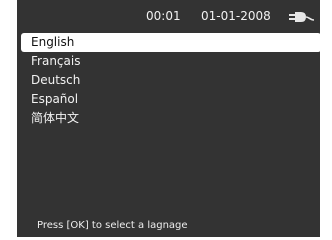  I want to click on language-label: English, so click(53, 42).